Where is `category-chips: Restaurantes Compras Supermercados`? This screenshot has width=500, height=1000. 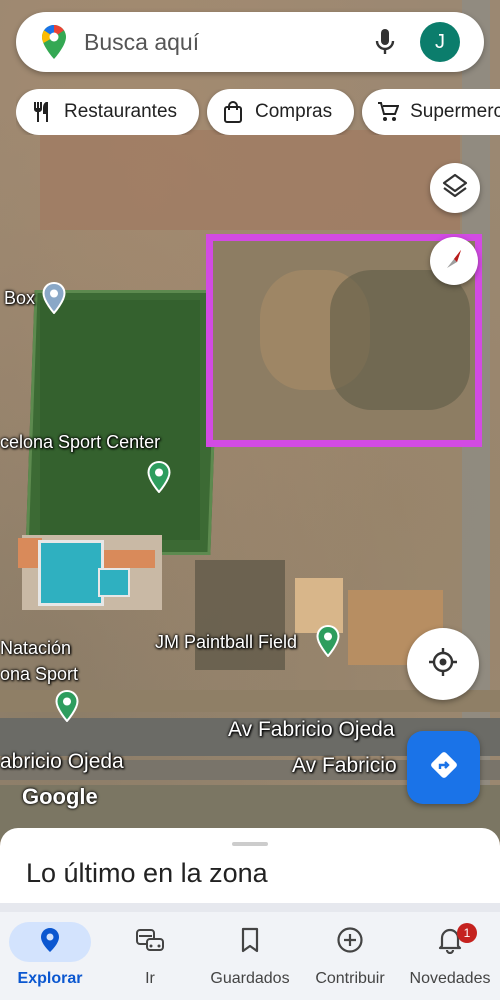 category-chips: Restaurantes Compras Supermercados is located at coordinates (258, 112).